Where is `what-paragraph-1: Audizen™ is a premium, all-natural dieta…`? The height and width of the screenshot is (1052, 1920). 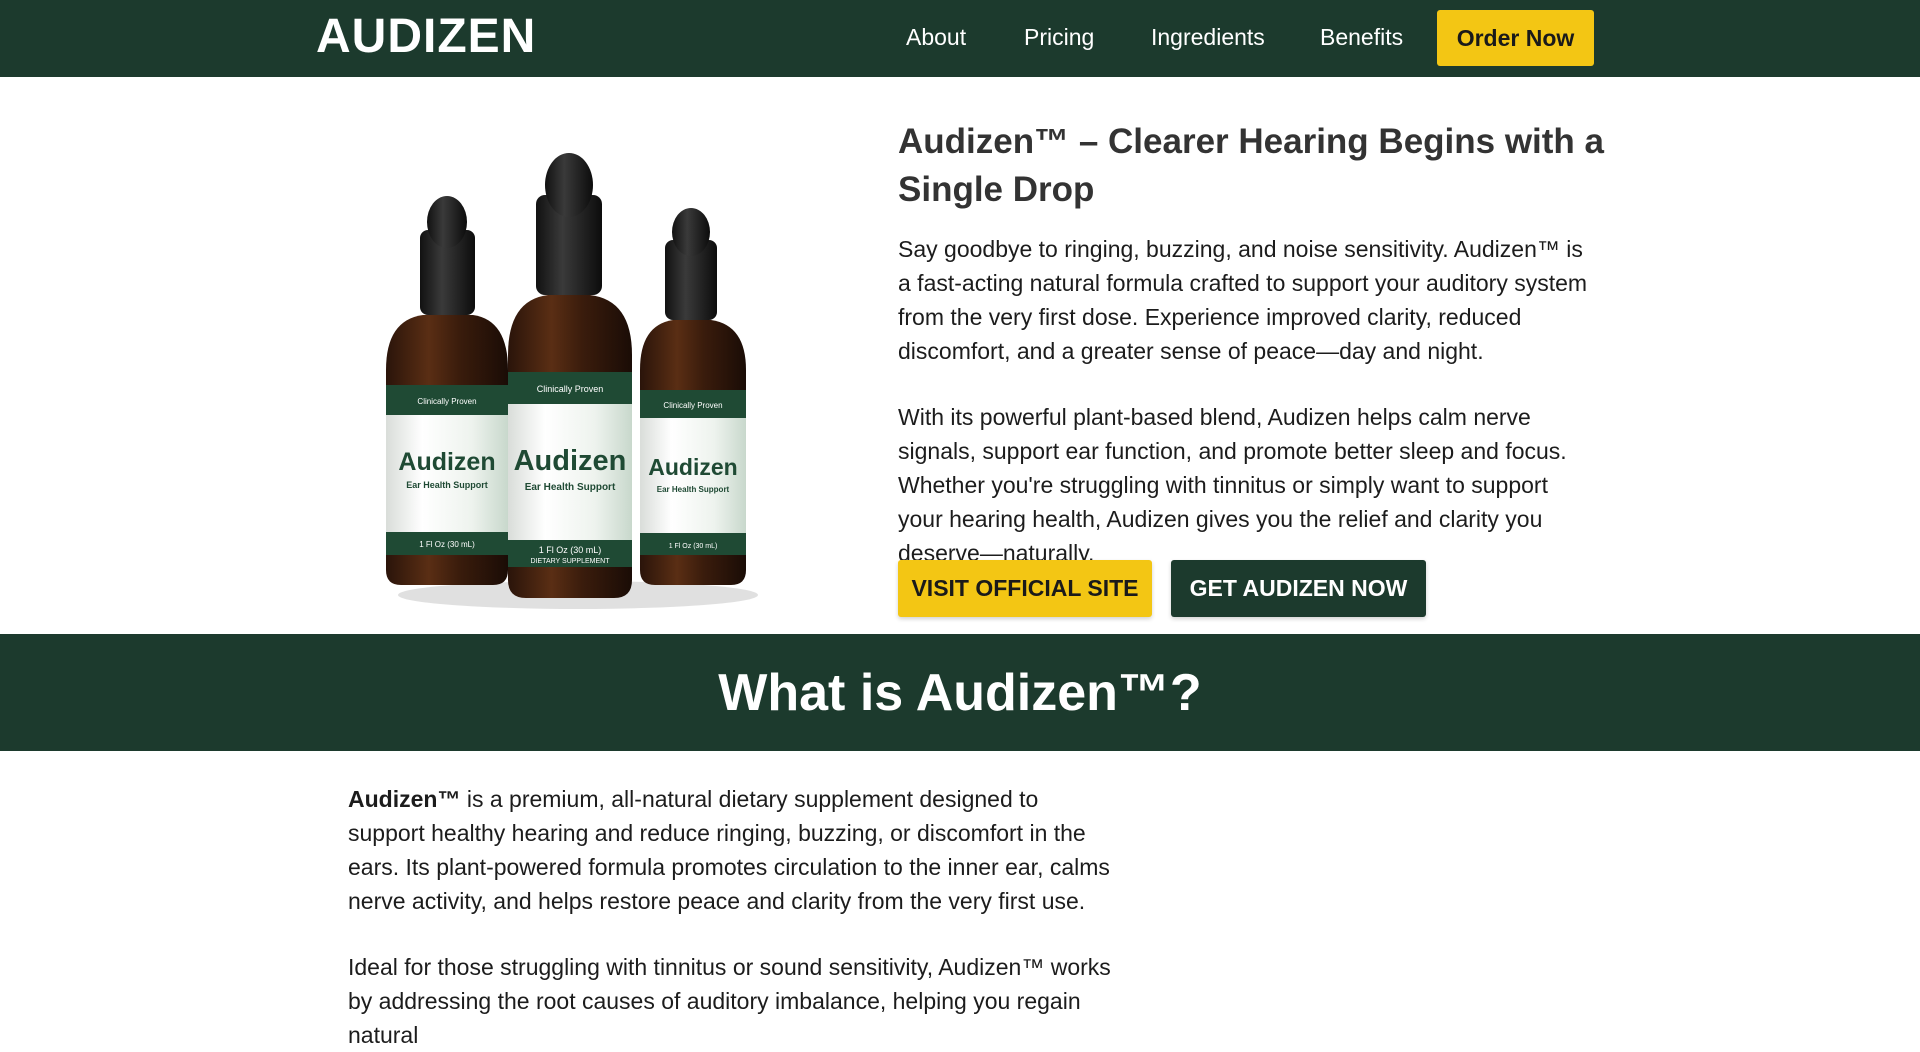
what-paragraph-1: Audizen™ is a premium, all-natural dieta… is located at coordinates (733, 850).